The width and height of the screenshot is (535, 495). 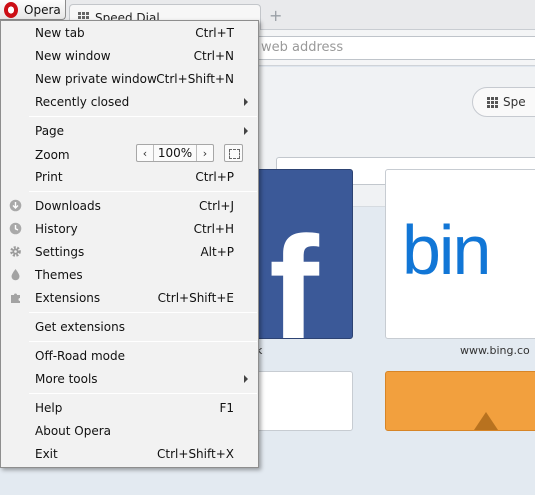 What do you see at coordinates (214, 177) in the screenshot?
I see `menu-item-shortcut: Ctrl+P` at bounding box center [214, 177].